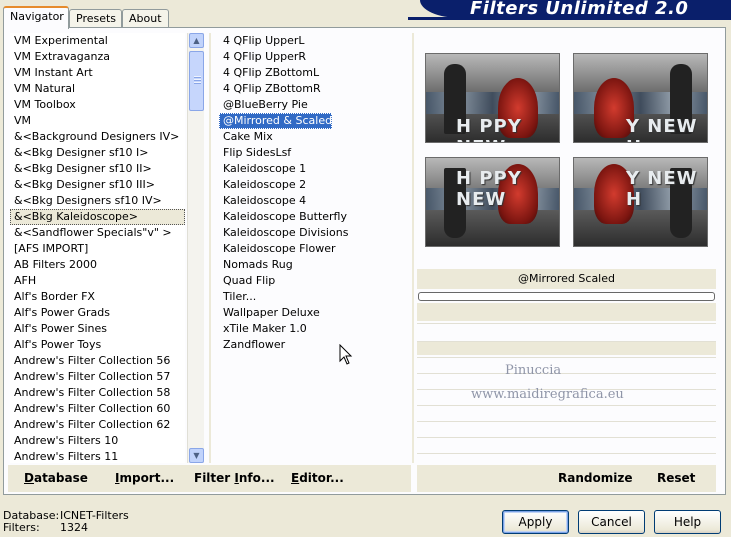 The image size is (731, 537). Describe the element at coordinates (277, 249) in the screenshot. I see `filter-item: Kaleidoscope Flower` at that location.